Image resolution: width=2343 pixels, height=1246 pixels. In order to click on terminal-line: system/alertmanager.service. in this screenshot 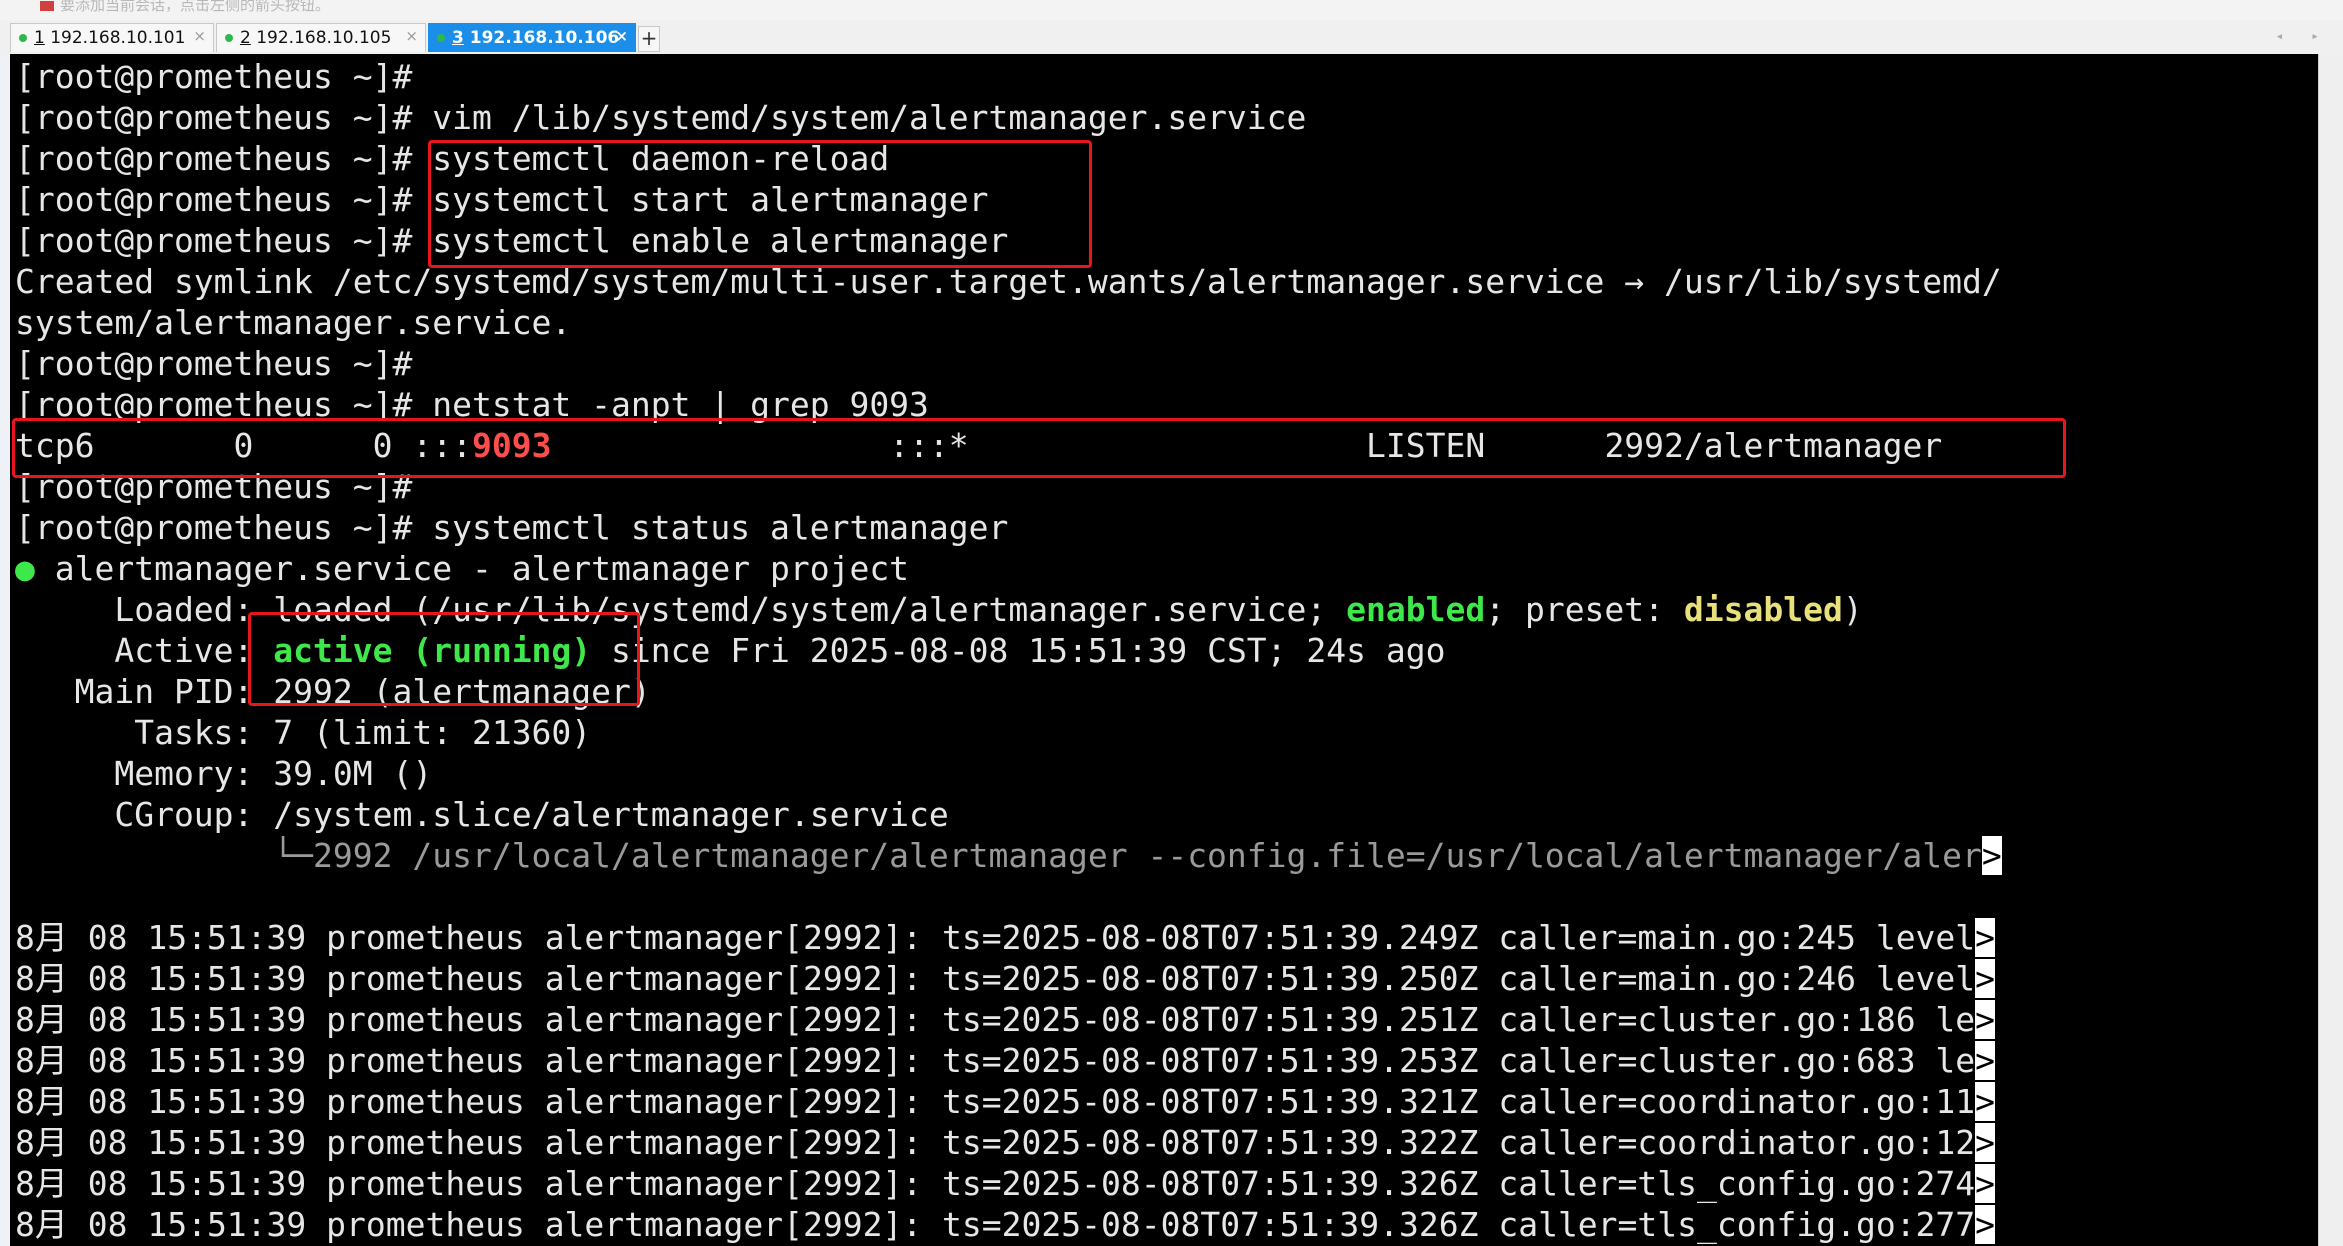, I will do `click(293, 322)`.